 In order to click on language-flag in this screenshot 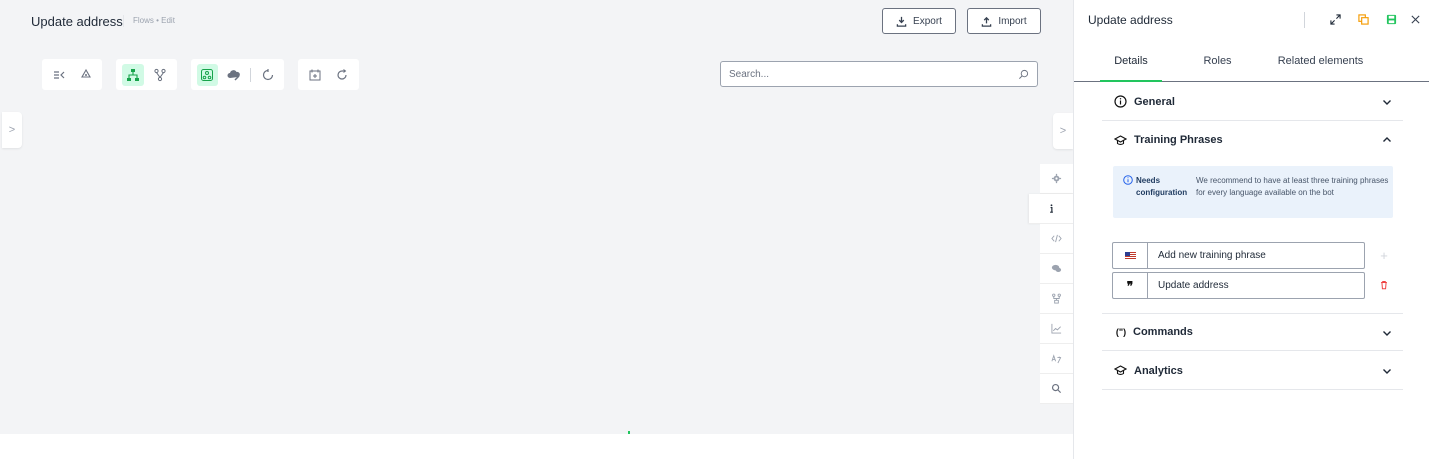, I will do `click(1130, 255)`.